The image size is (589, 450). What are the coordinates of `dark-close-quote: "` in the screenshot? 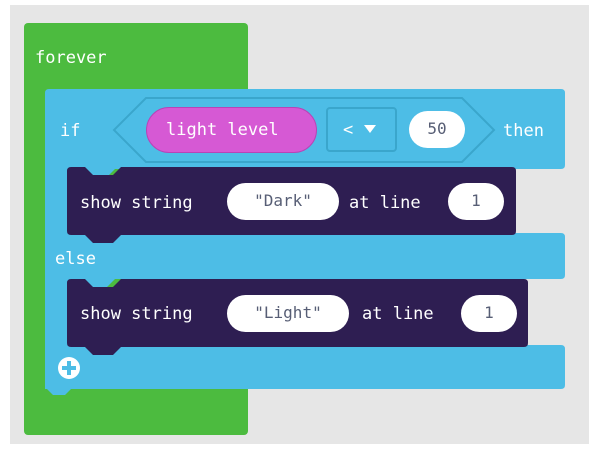 It's located at (307, 200).